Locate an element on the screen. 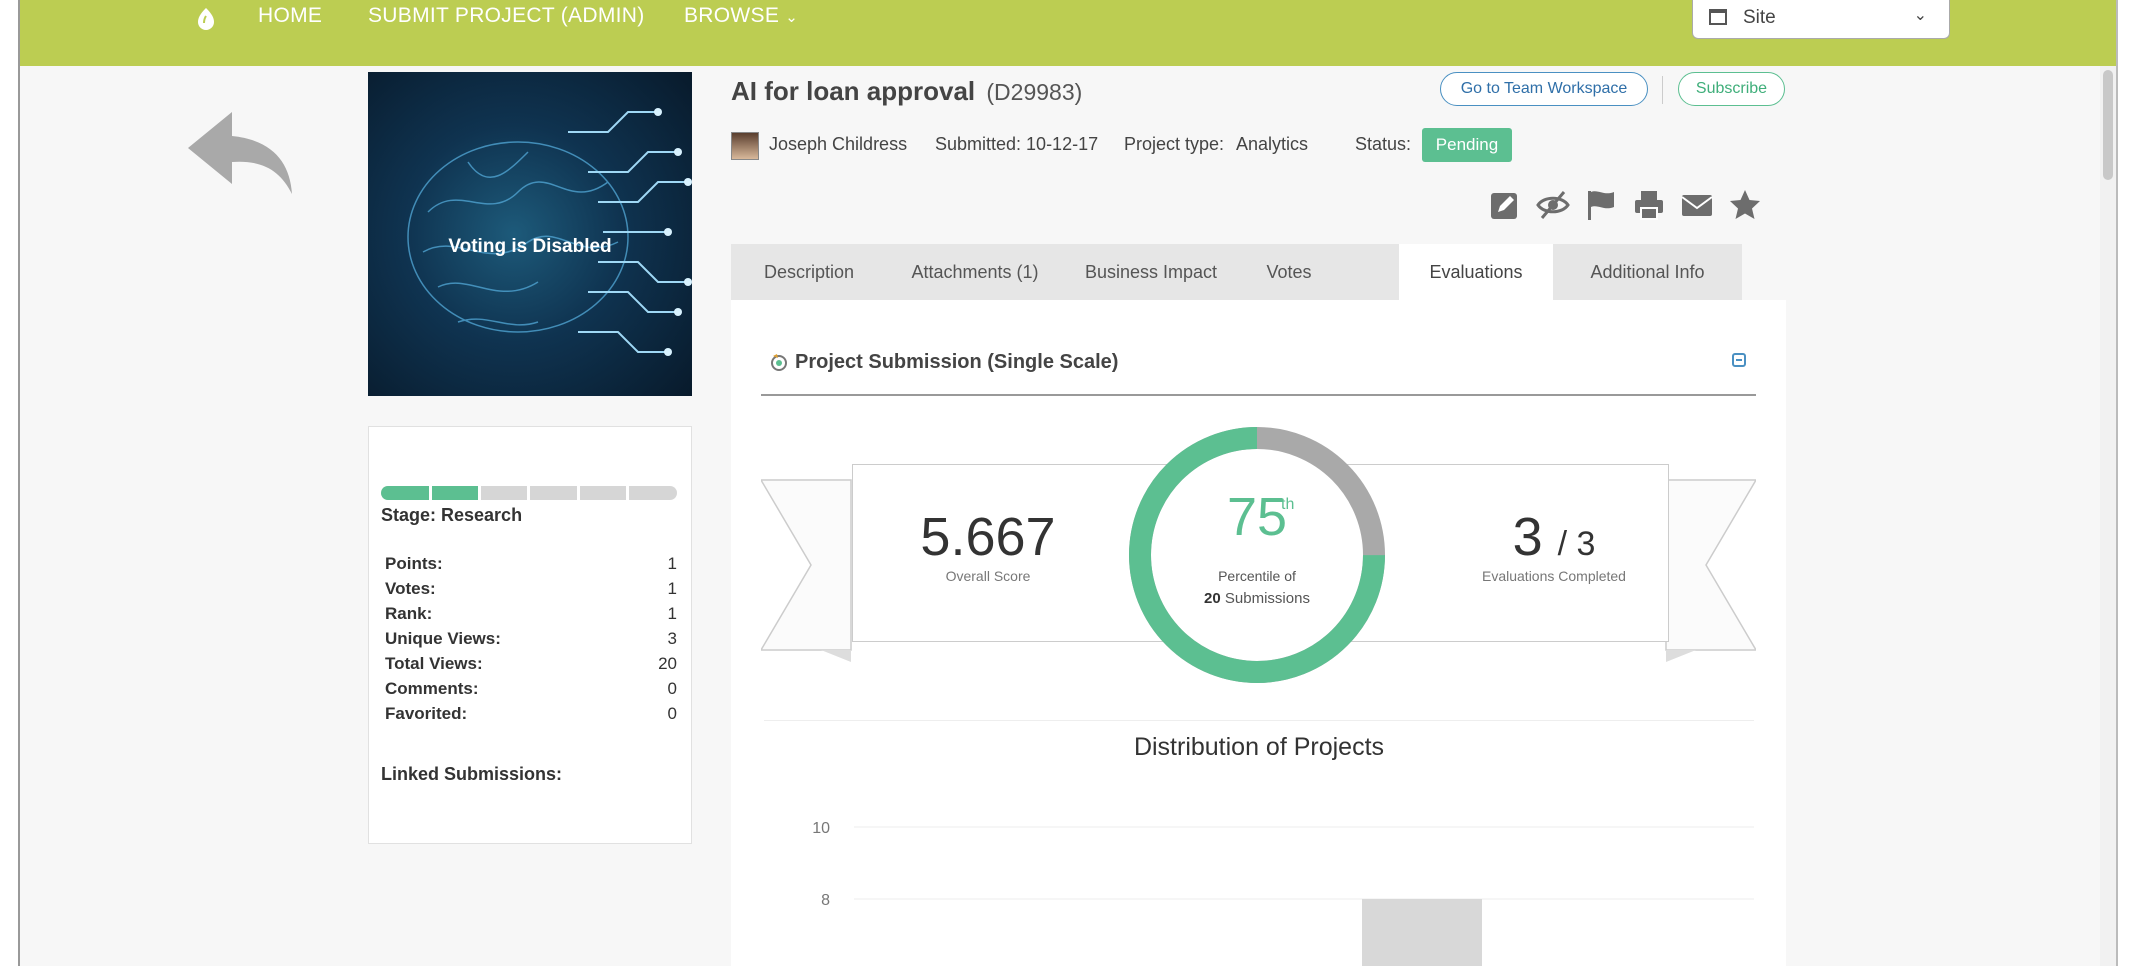  overall-score-value: 5.667 is located at coordinates (988, 537).